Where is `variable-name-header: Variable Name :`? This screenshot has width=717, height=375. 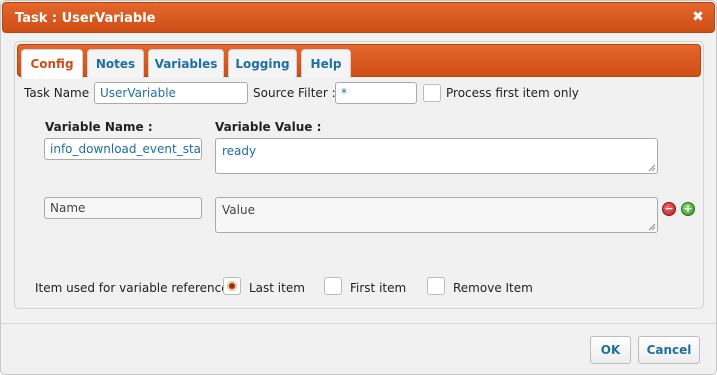
variable-name-header: Variable Name : is located at coordinates (99, 127).